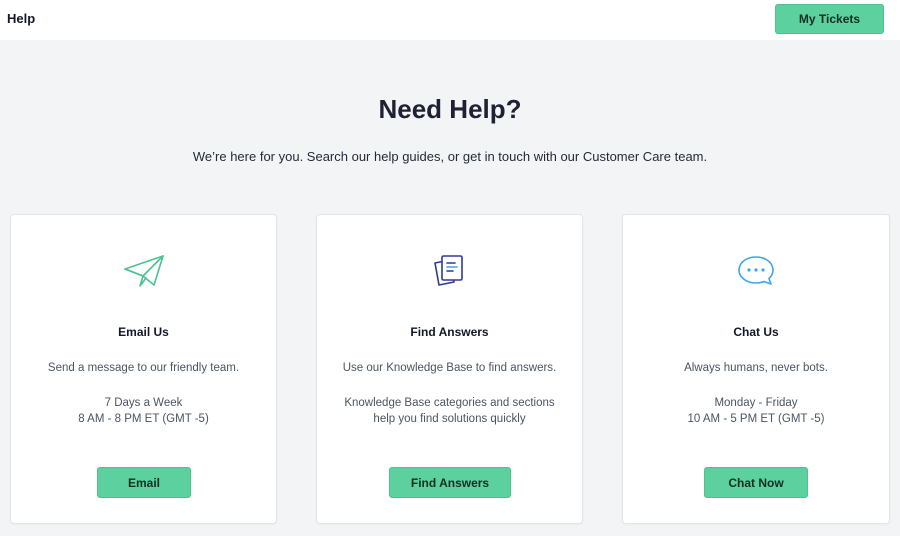 The height and width of the screenshot is (536, 900). What do you see at coordinates (449, 403) in the screenshot?
I see `find-answers-card-detail-line1: Knowledge Base categories and sections` at bounding box center [449, 403].